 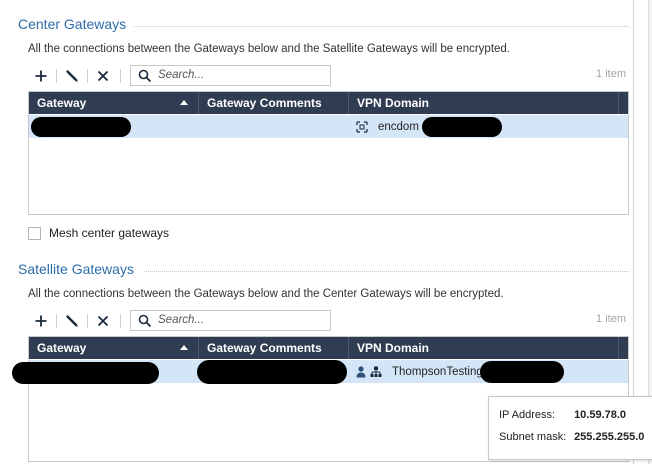 I want to click on ip-address-label: IP Address:, so click(x=527, y=415).